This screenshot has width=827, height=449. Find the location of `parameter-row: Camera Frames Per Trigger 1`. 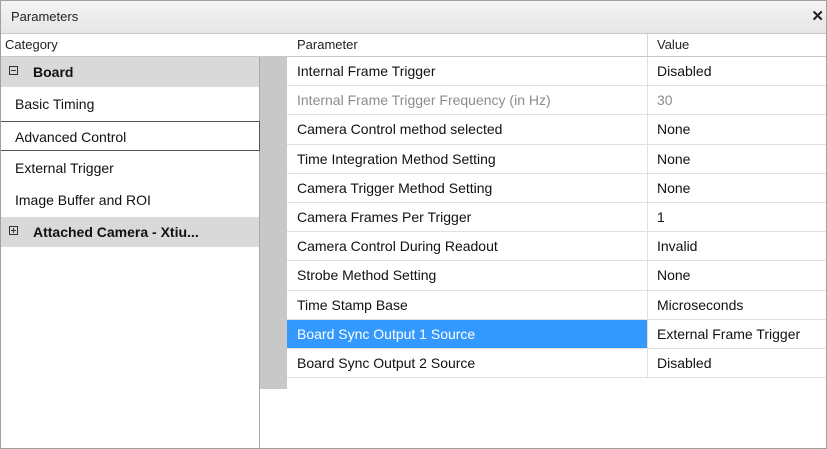

parameter-row: Camera Frames Per Trigger 1 is located at coordinates (556, 217).